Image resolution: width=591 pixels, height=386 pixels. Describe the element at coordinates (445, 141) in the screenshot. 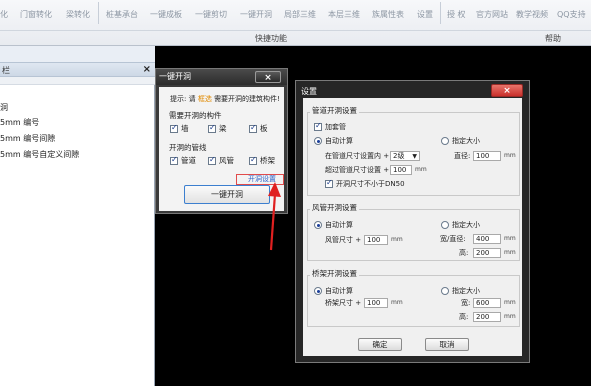

I see `pipe-fixed-radio` at that location.